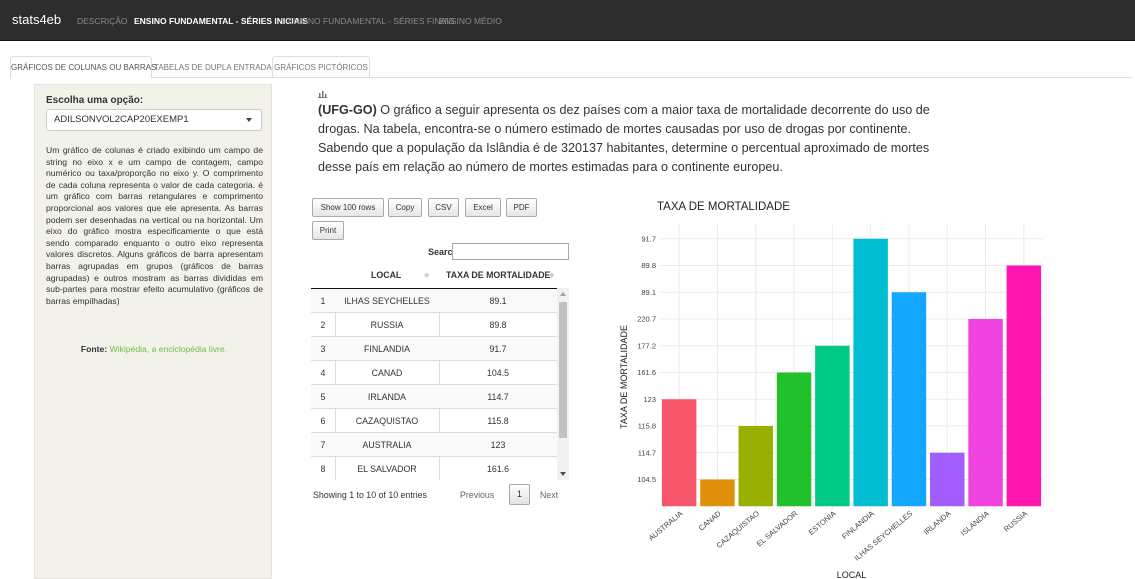  What do you see at coordinates (519, 494) in the screenshot?
I see `page-1-button: 1` at bounding box center [519, 494].